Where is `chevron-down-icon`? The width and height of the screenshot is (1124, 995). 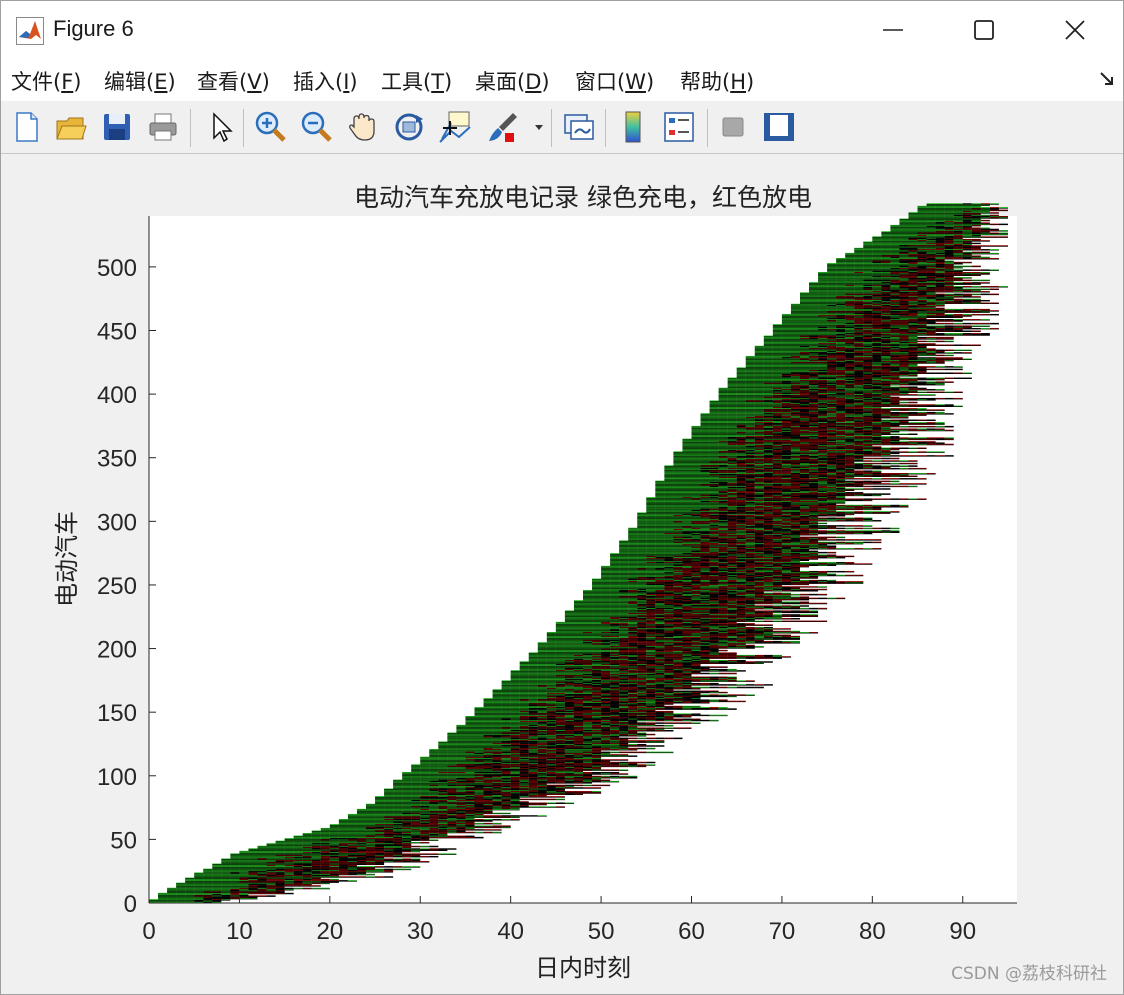
chevron-down-icon is located at coordinates (539, 127).